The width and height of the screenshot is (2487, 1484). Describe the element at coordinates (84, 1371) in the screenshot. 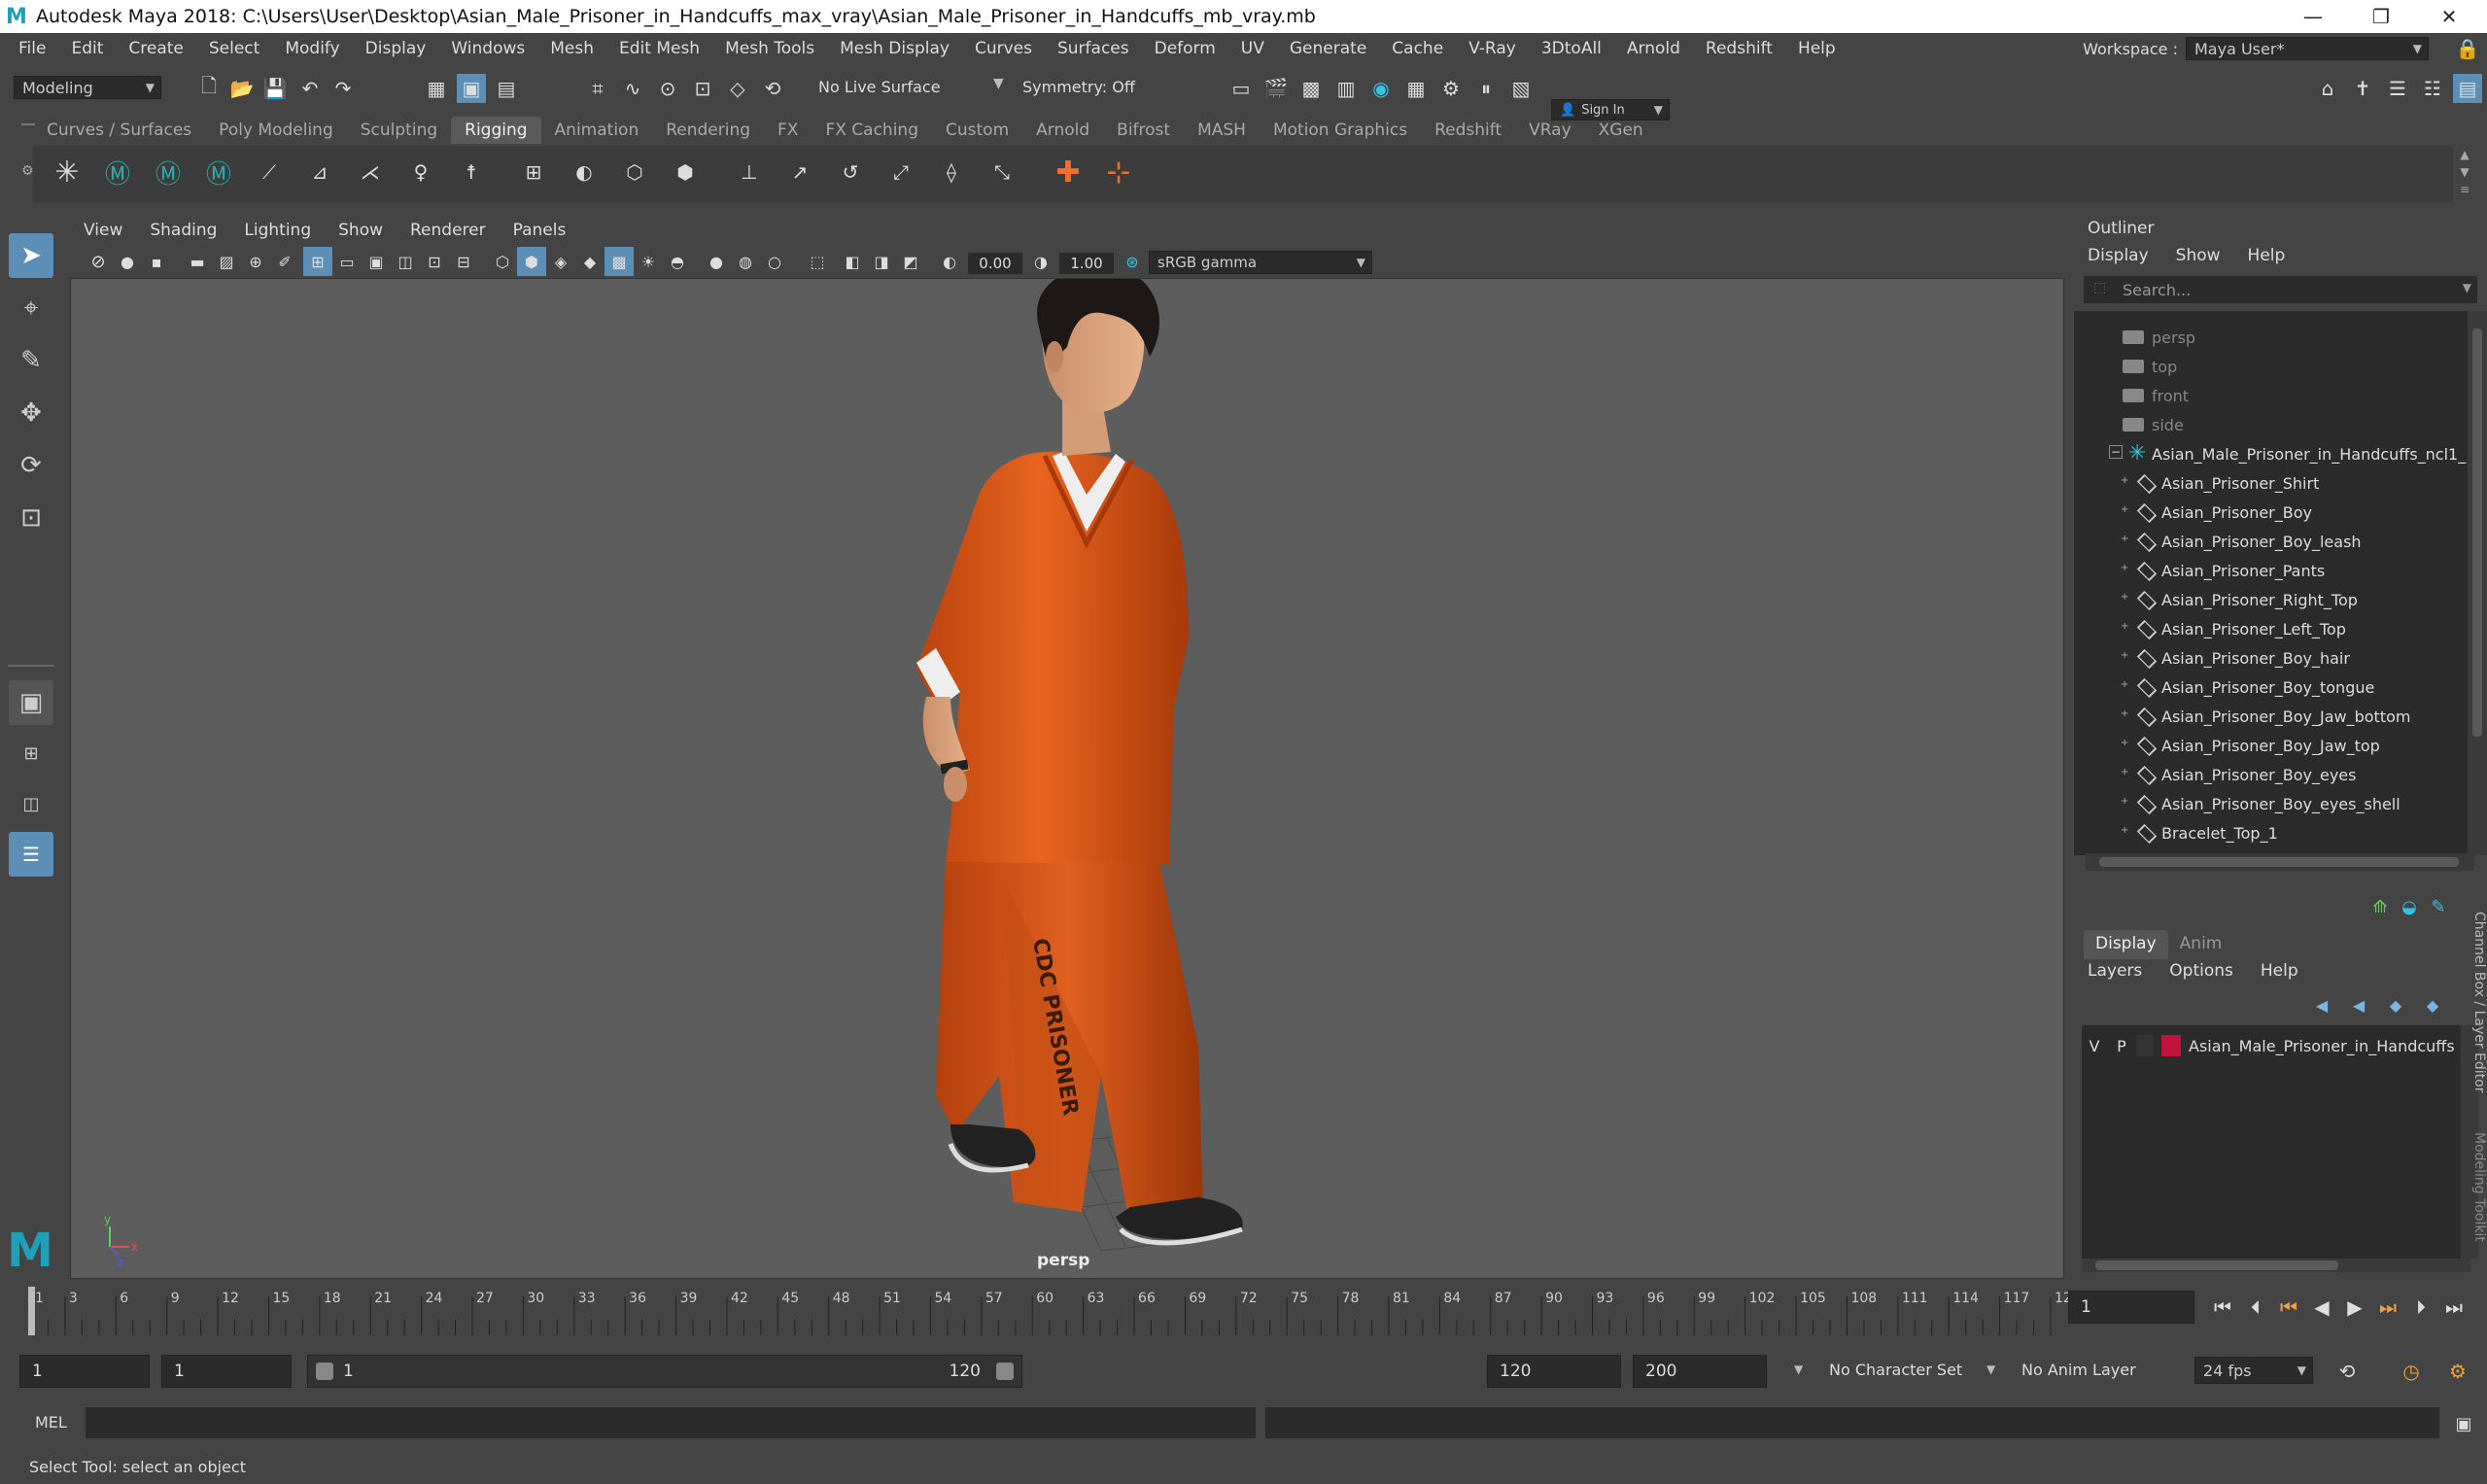

I see `start-time-field: 1` at that location.